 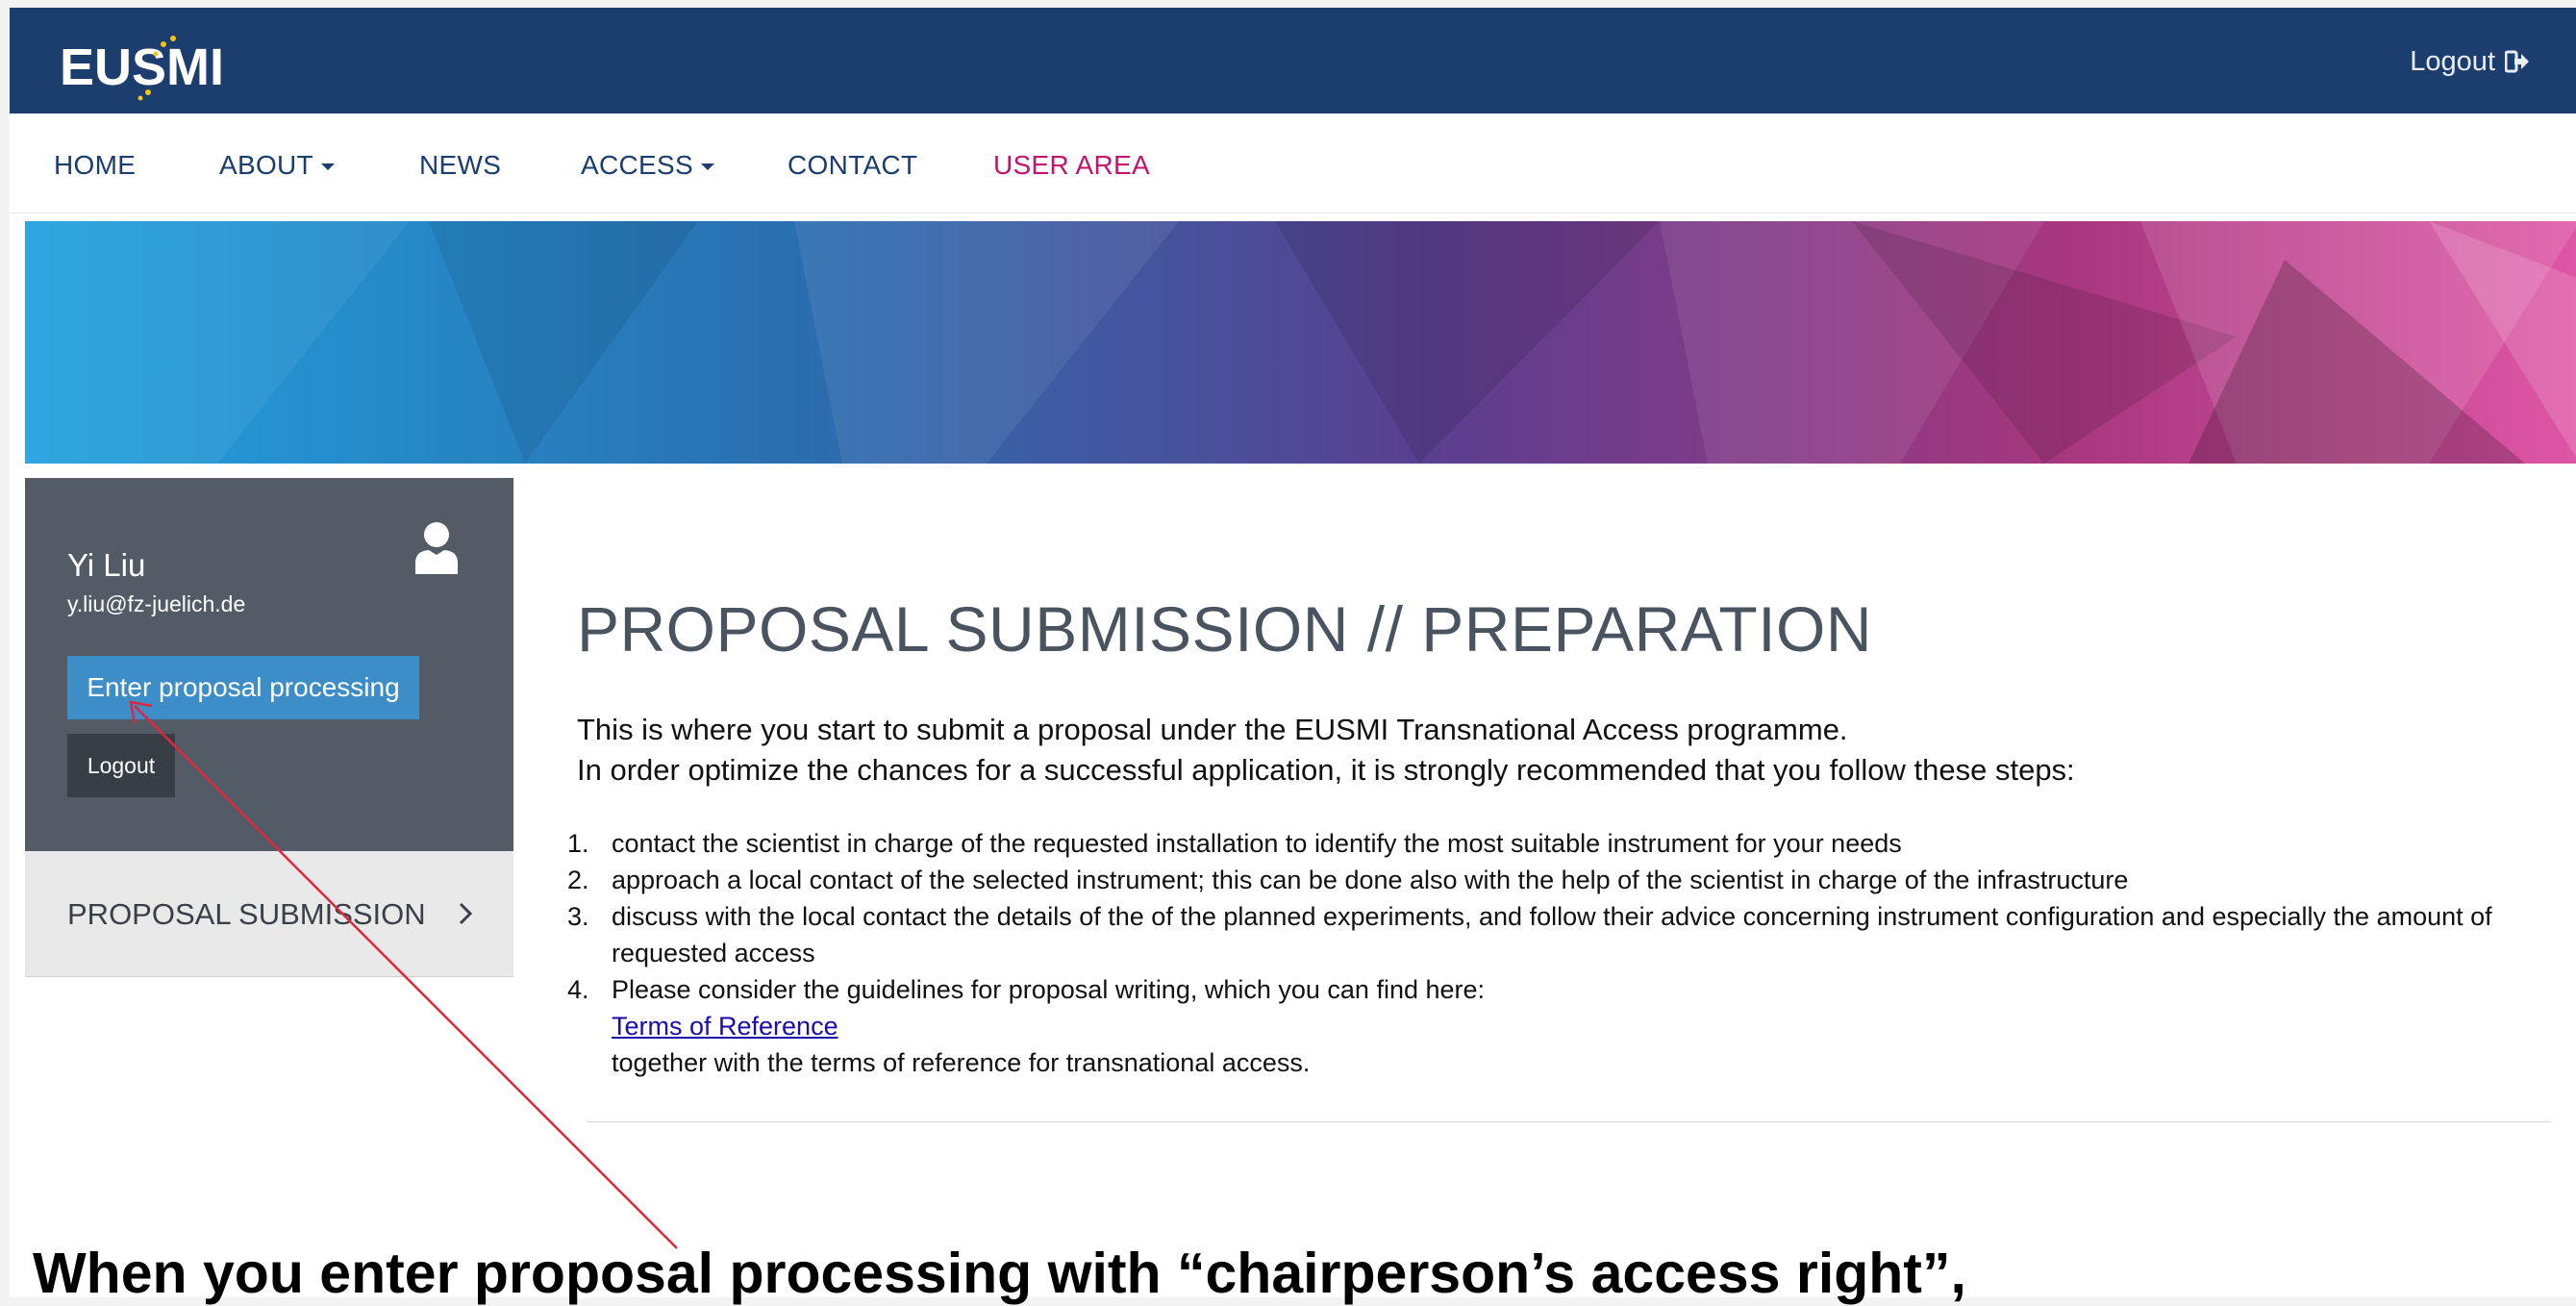 I want to click on eusmi-logo: EUSMI, so click(x=161, y=67).